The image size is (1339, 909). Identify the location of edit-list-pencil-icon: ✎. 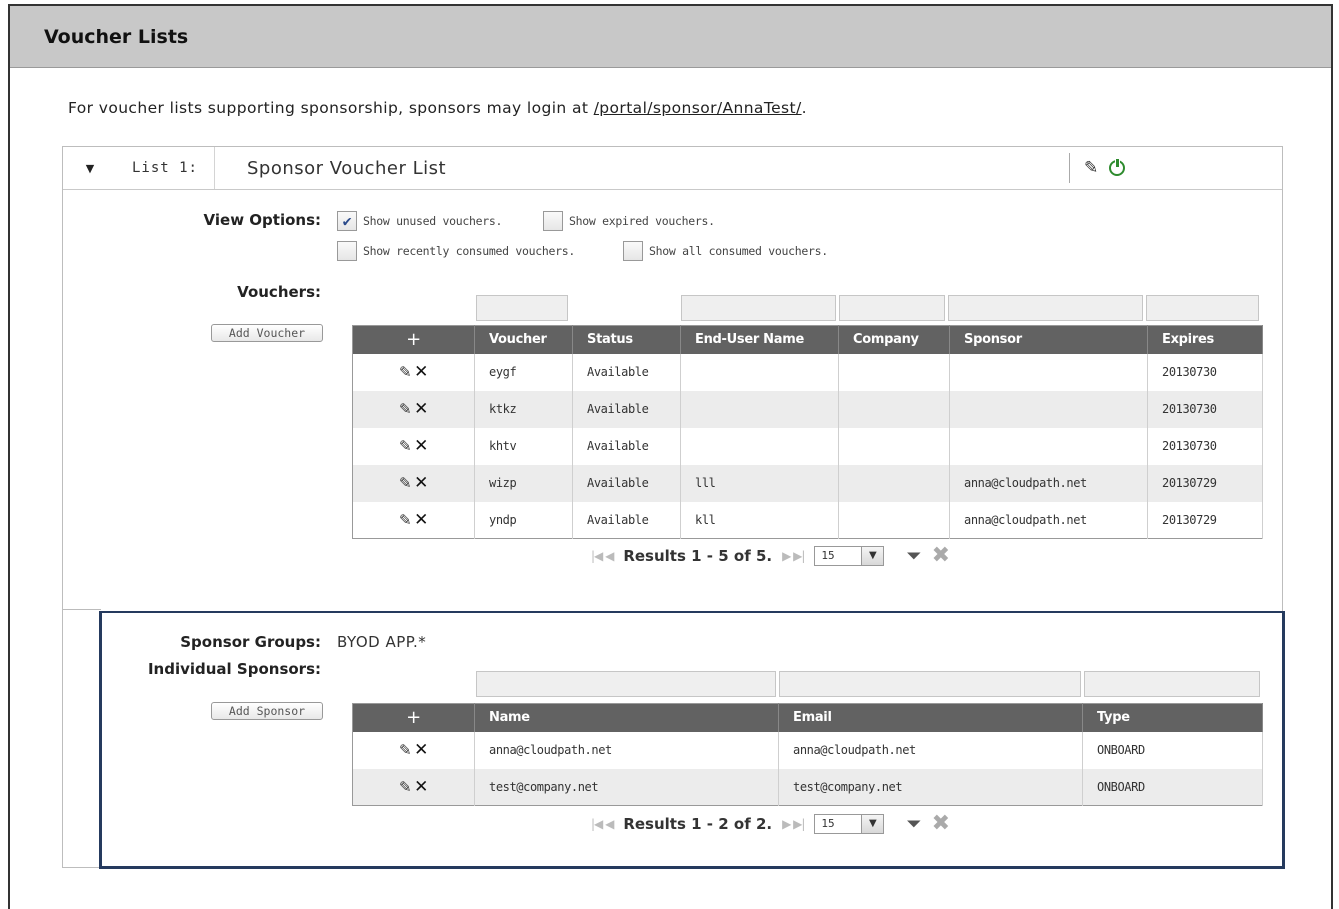
(1091, 168).